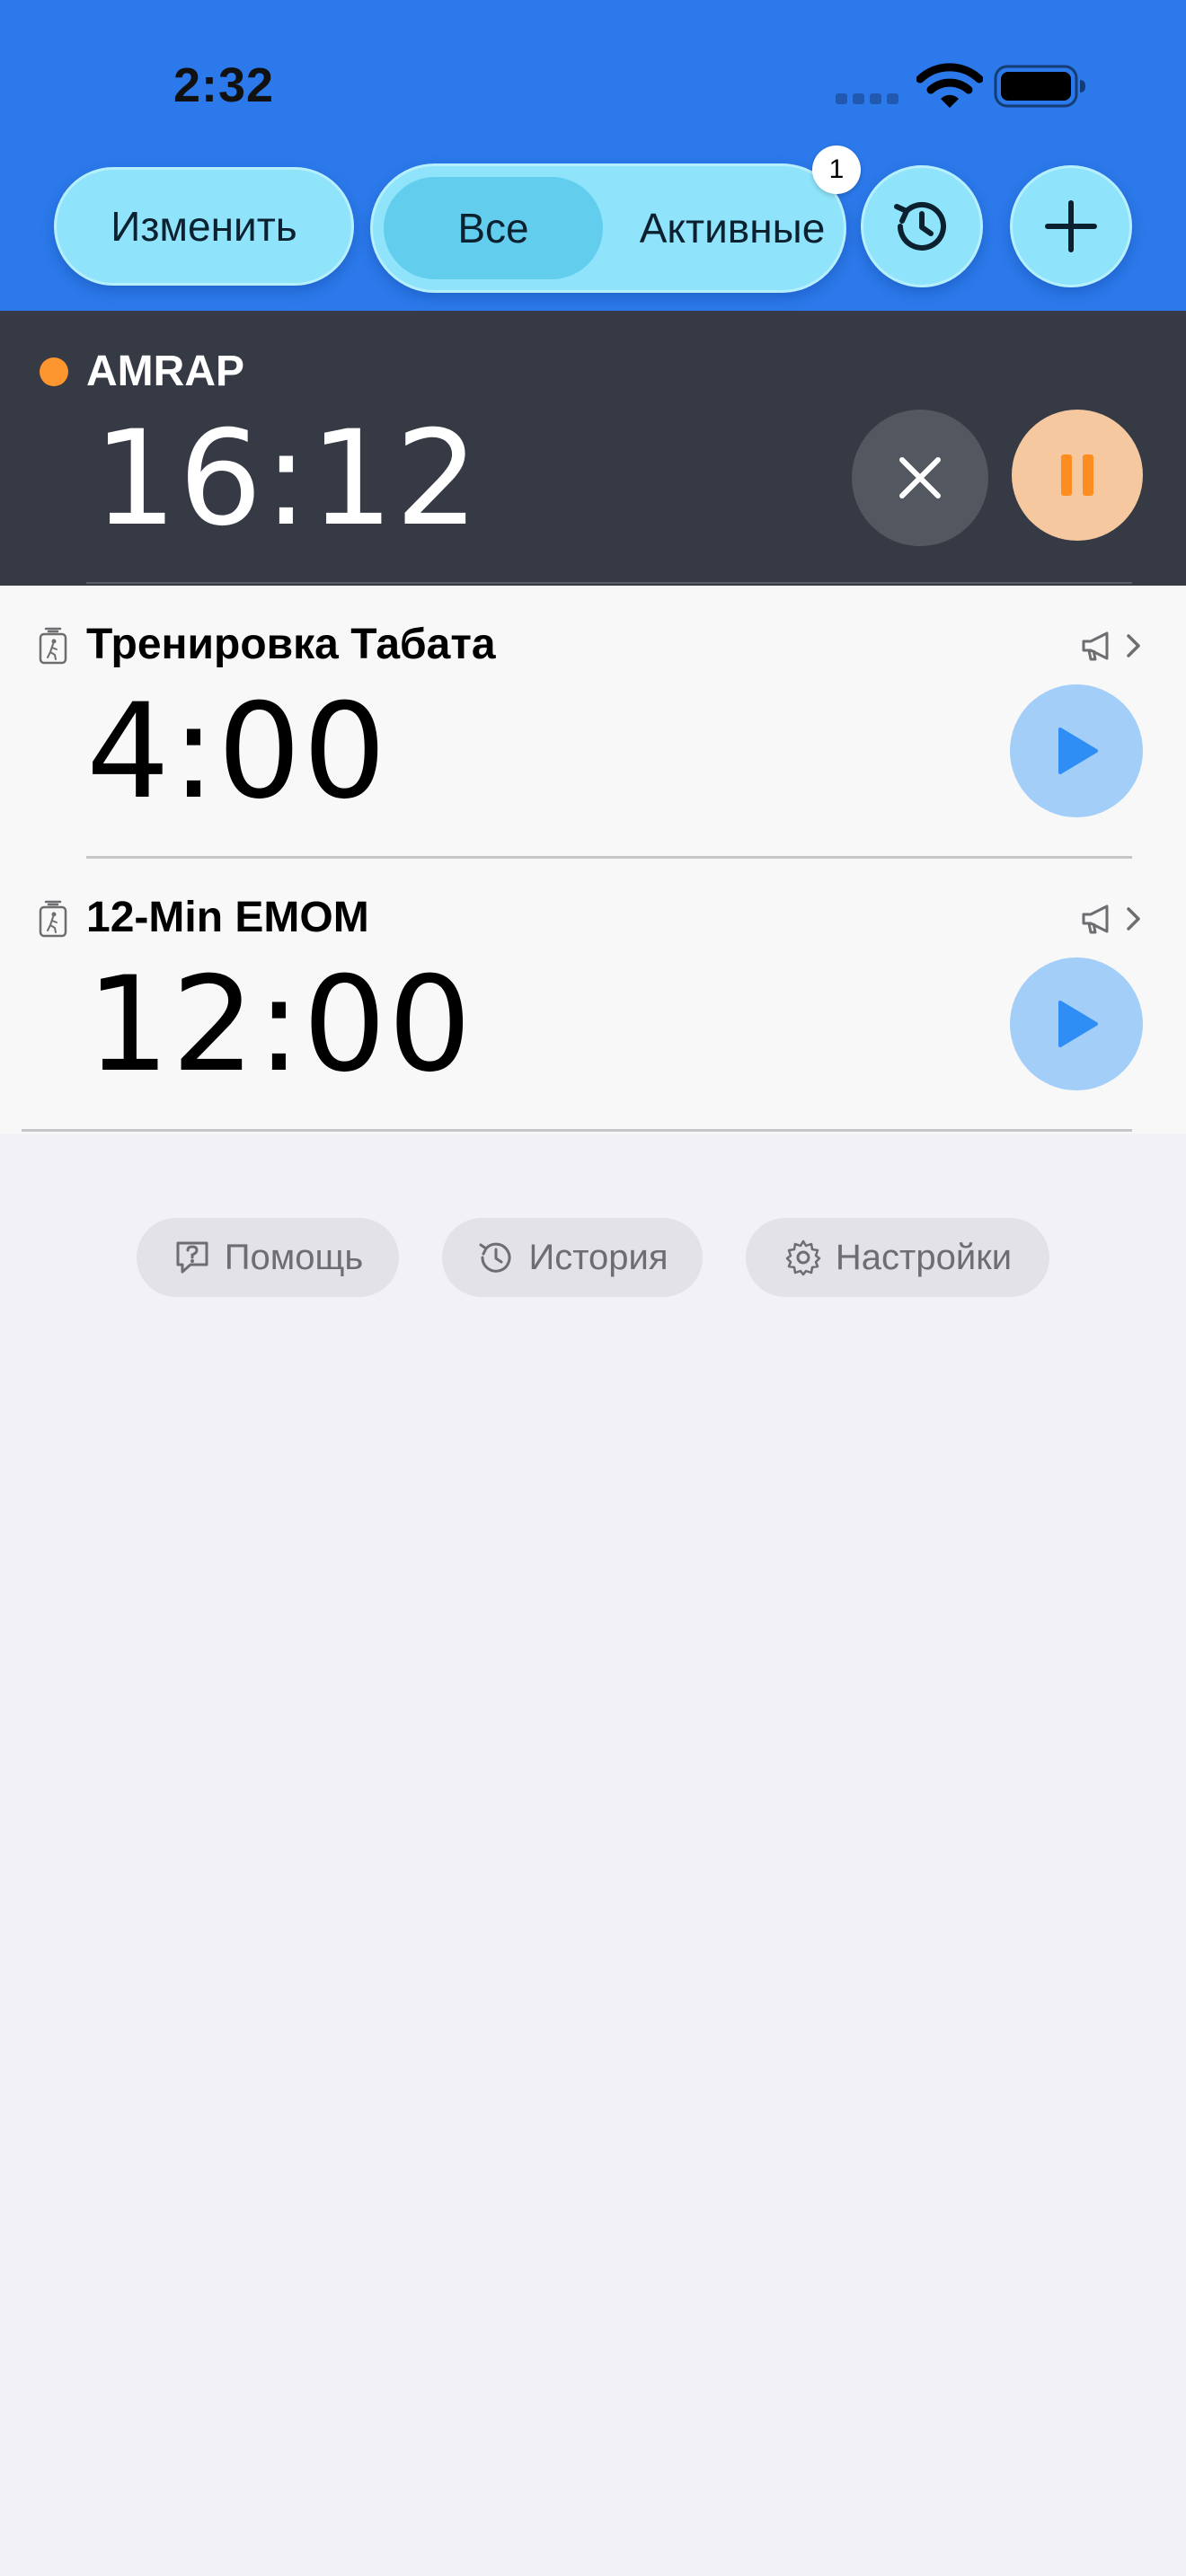 Image resolution: width=1186 pixels, height=2576 pixels. I want to click on question-bubble-icon, so click(192, 1257).